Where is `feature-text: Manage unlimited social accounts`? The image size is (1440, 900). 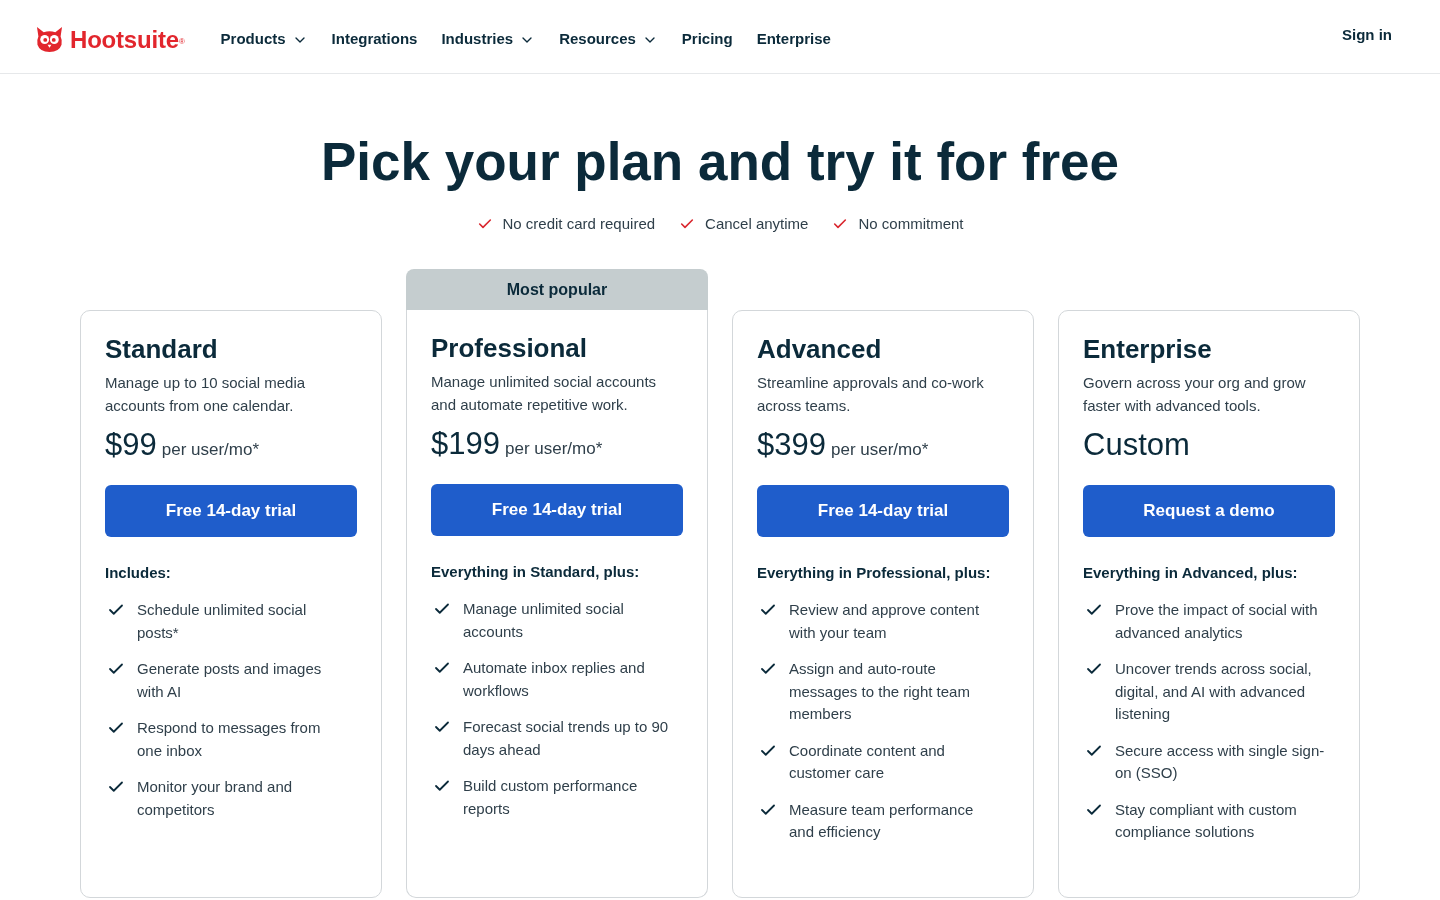
feature-text: Manage unlimited social accounts is located at coordinates (544, 620).